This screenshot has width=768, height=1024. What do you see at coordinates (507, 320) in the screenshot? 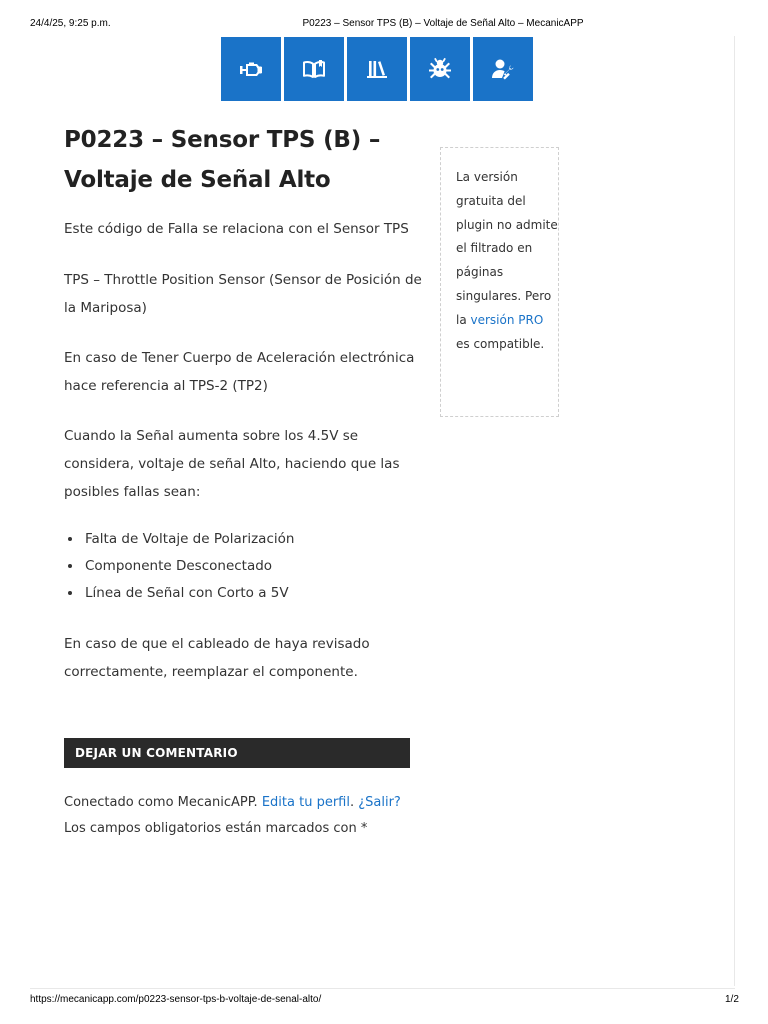
I see `pro-version-link: versión PRO` at bounding box center [507, 320].